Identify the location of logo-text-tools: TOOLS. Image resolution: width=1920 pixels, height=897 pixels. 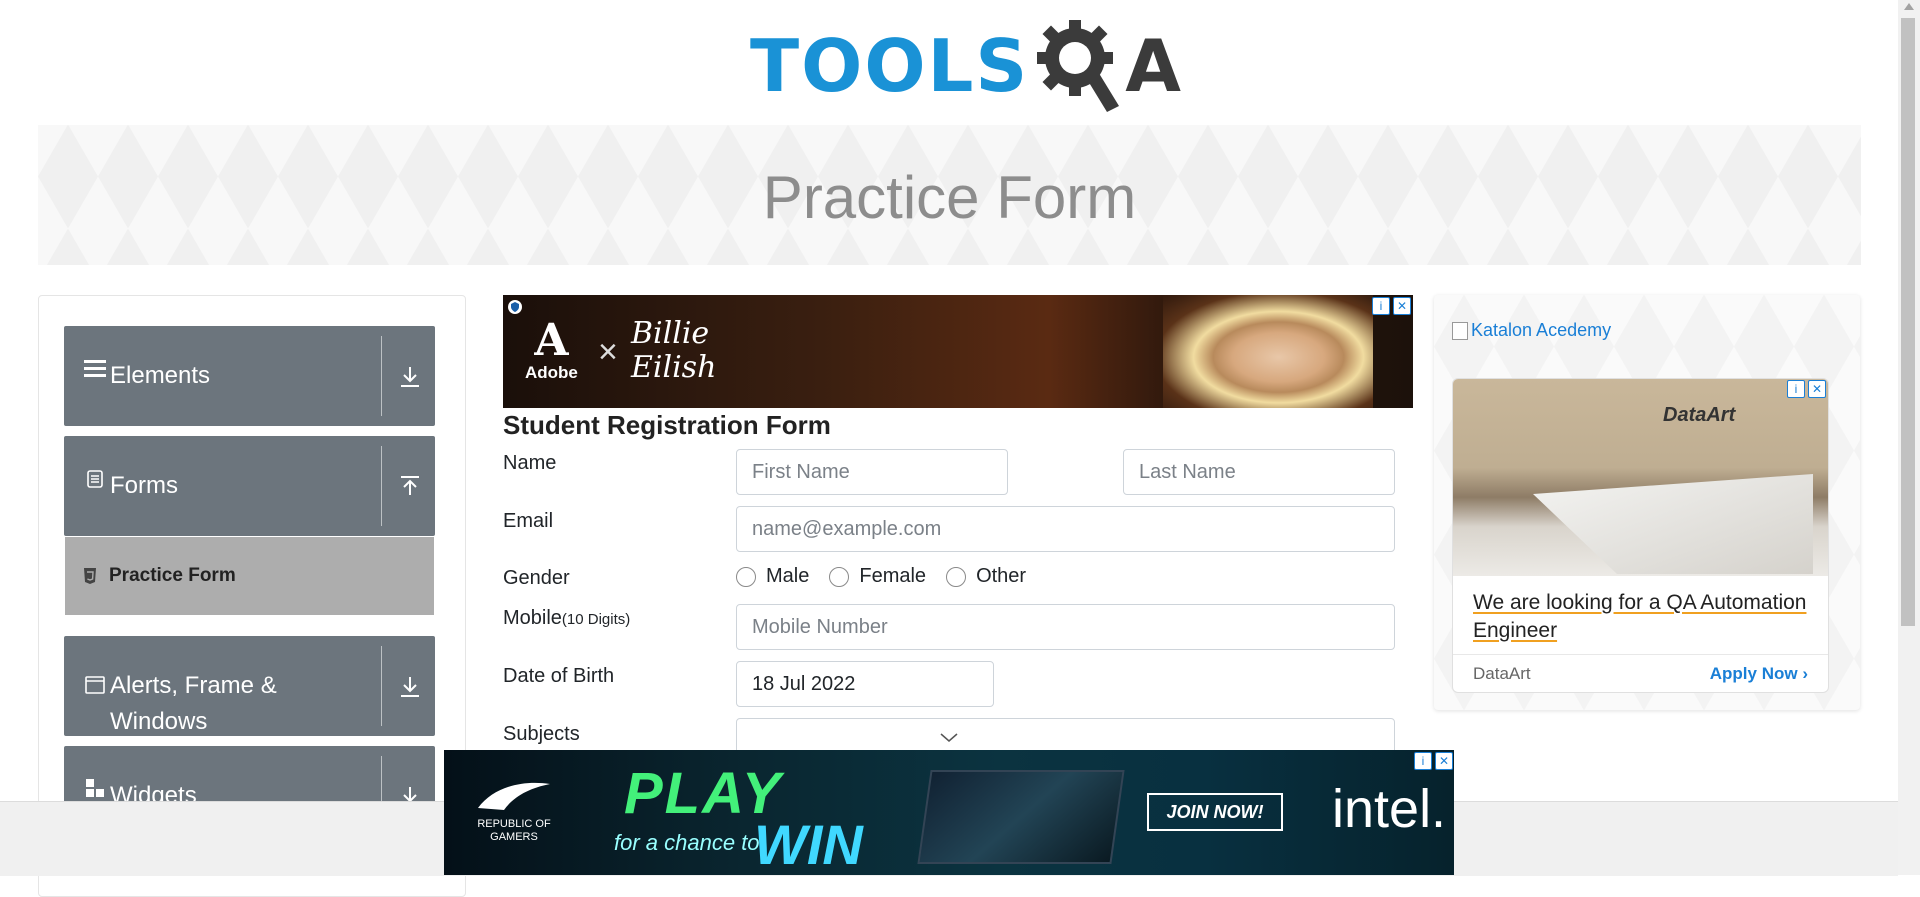
(890, 65).